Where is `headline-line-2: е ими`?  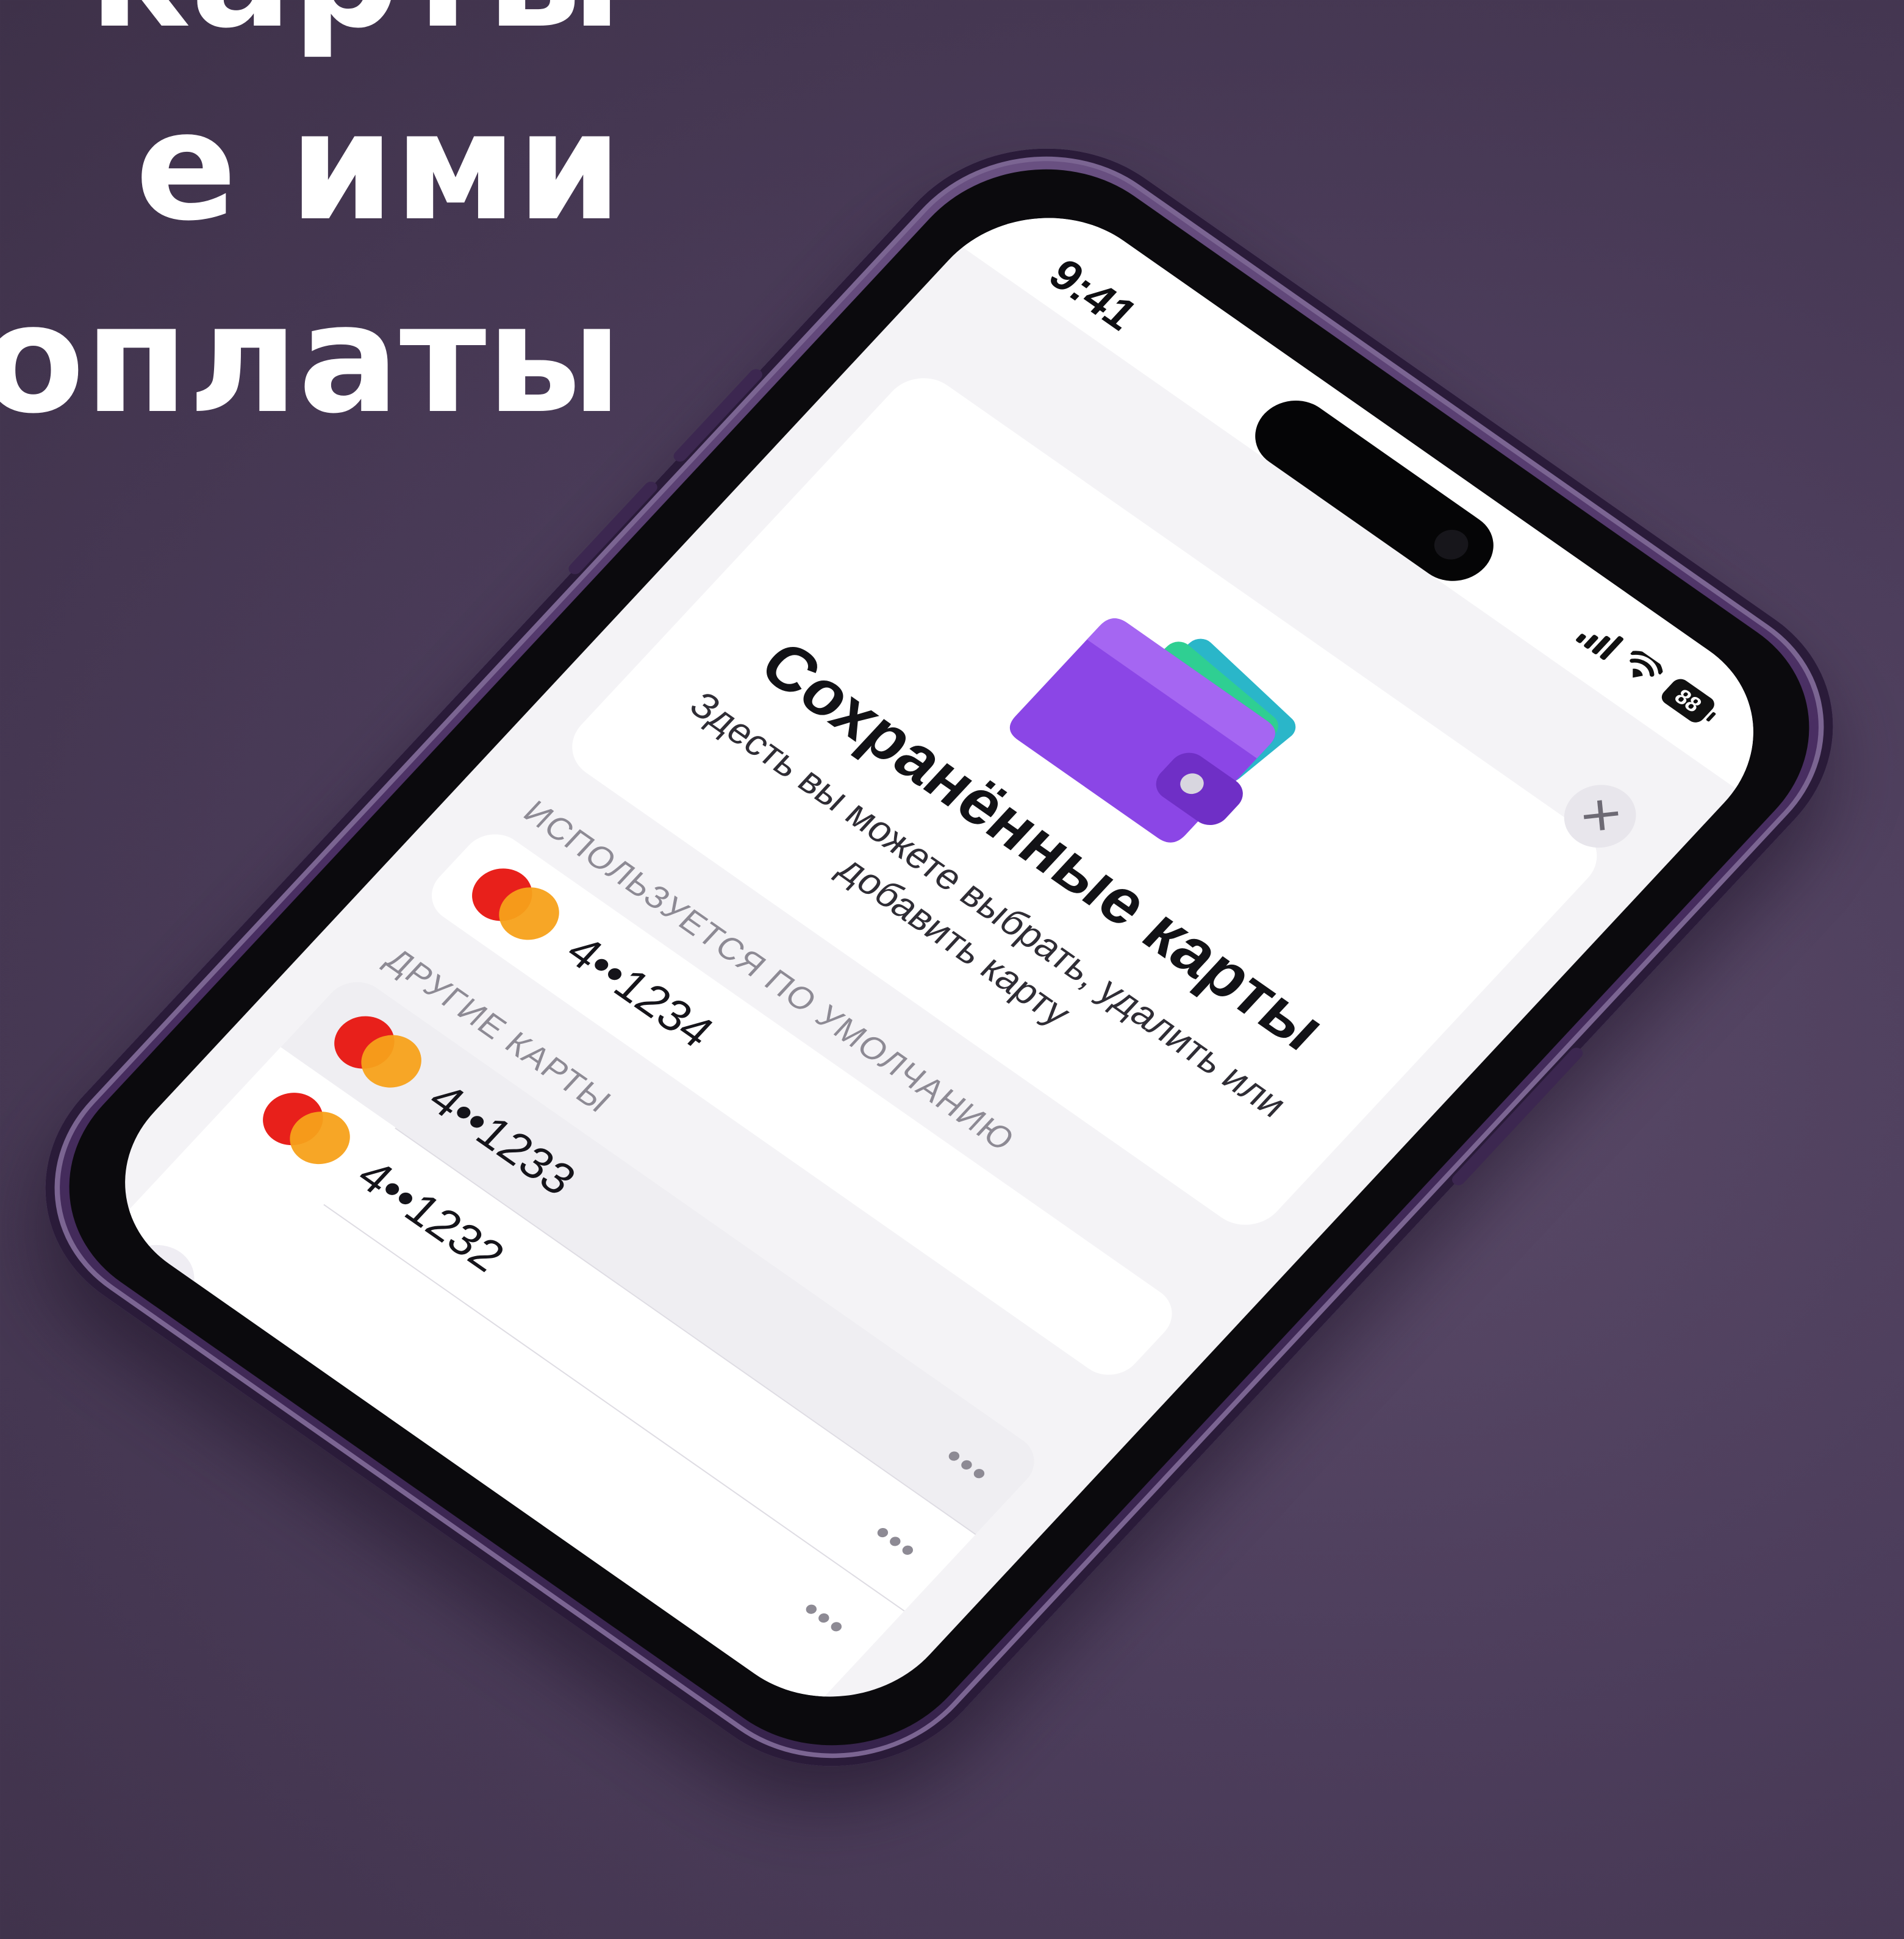 headline-line-2: е ими is located at coordinates (378, 167).